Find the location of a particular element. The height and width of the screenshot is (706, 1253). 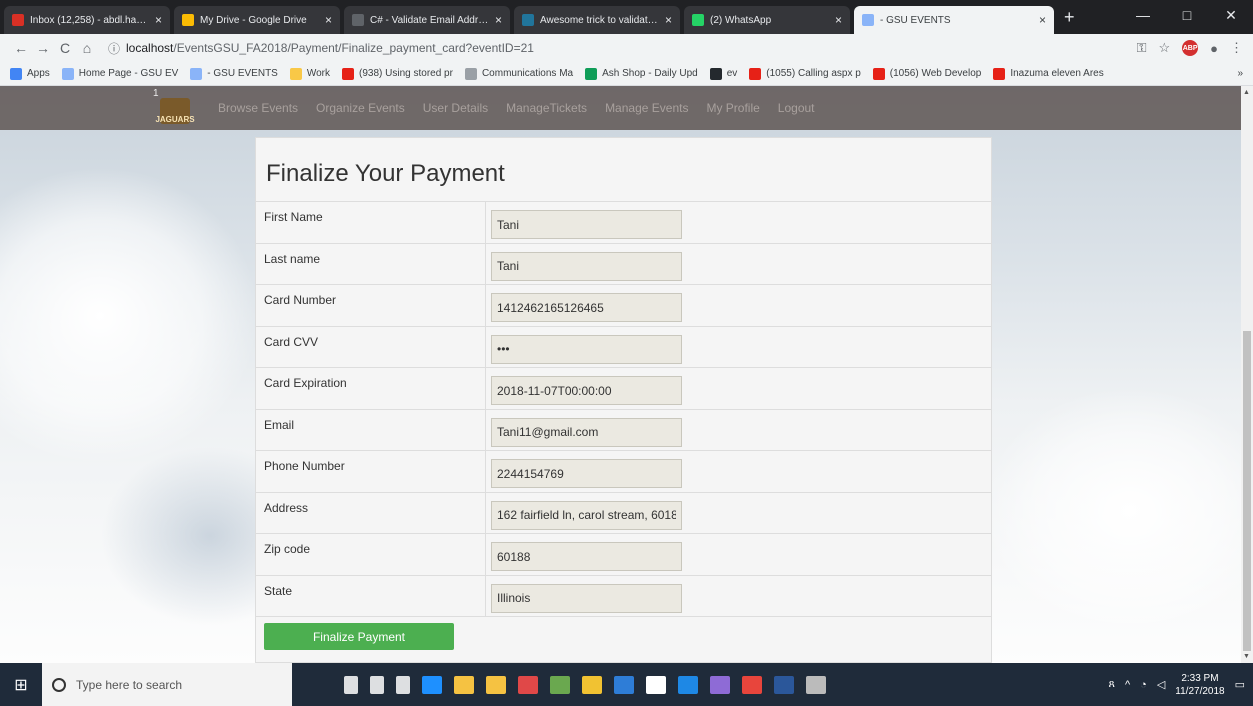

browser-tab: C# - Validate Email Address × is located at coordinates (427, 20).